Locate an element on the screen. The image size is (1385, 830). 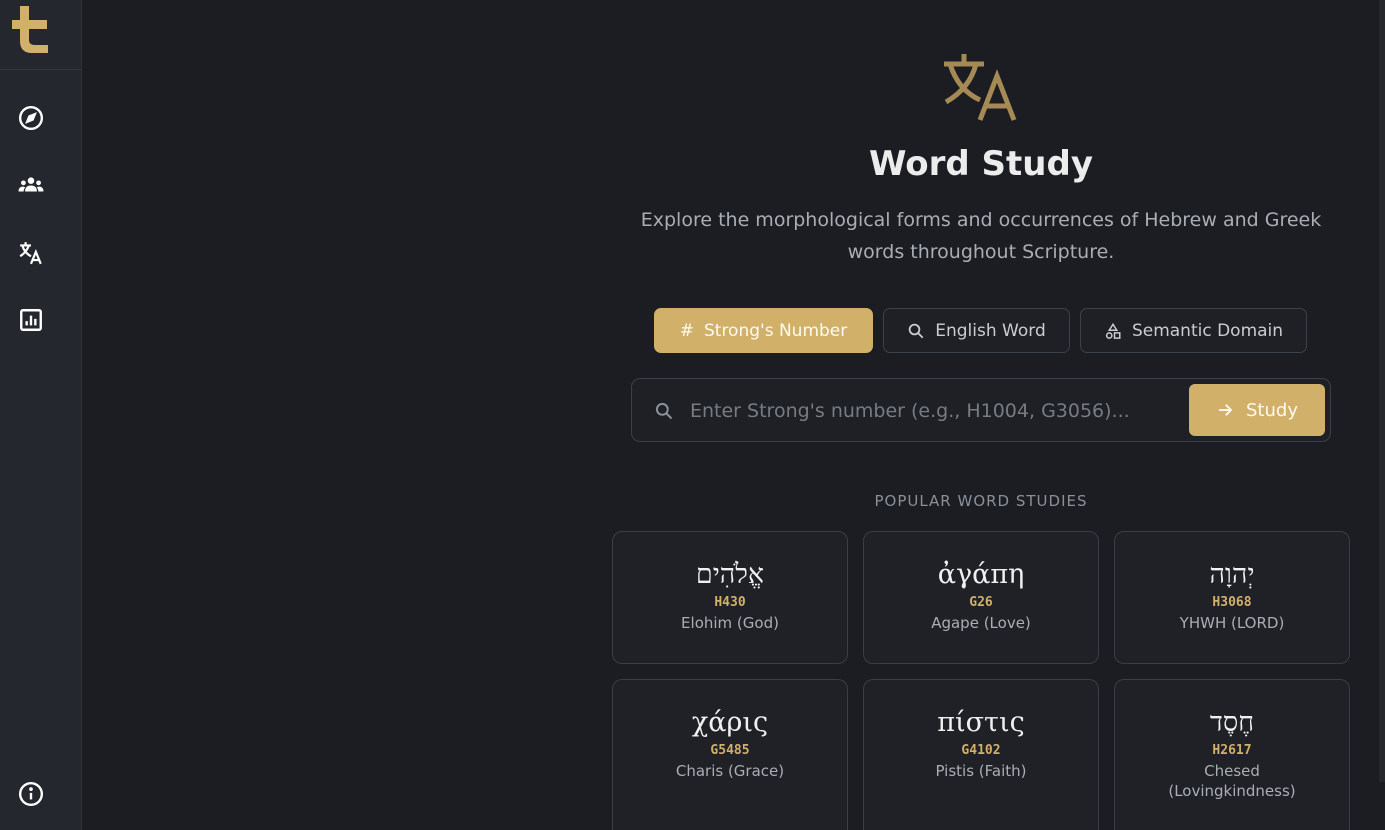
sidebar-header is located at coordinates (40, 35).